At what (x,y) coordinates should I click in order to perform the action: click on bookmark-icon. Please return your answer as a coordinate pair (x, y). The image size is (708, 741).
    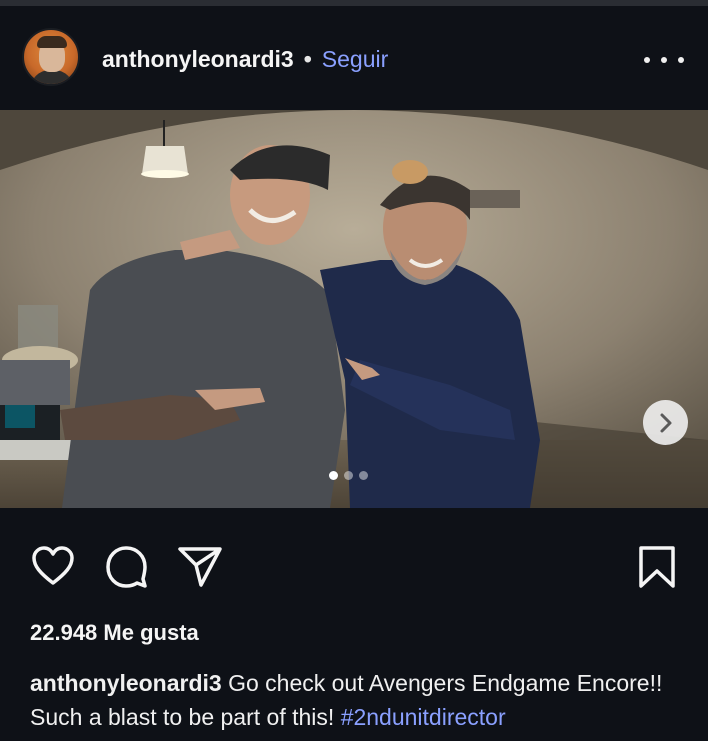
    Looking at the image, I should click on (657, 567).